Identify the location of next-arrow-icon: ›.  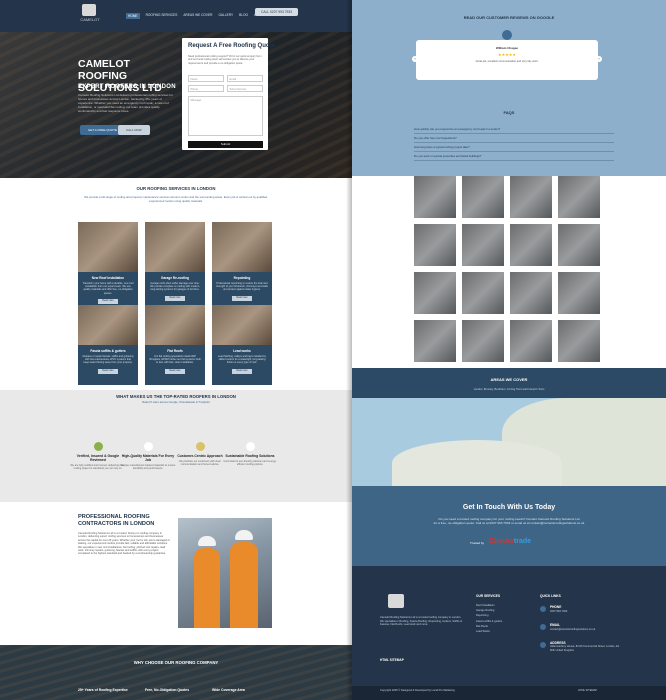
(599, 59).